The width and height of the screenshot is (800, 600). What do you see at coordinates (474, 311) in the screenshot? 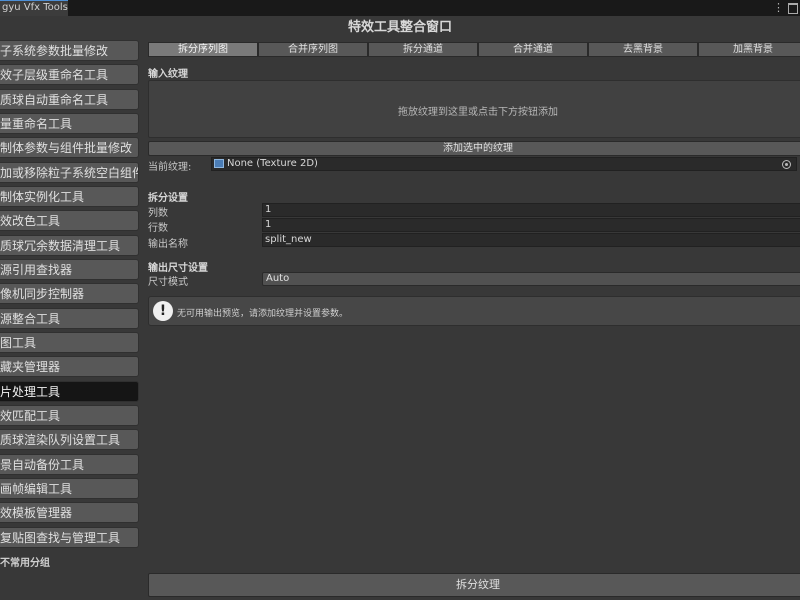
I see `help-box: ! 无可用输出预览，请添加纹理并设置参数。` at bounding box center [474, 311].